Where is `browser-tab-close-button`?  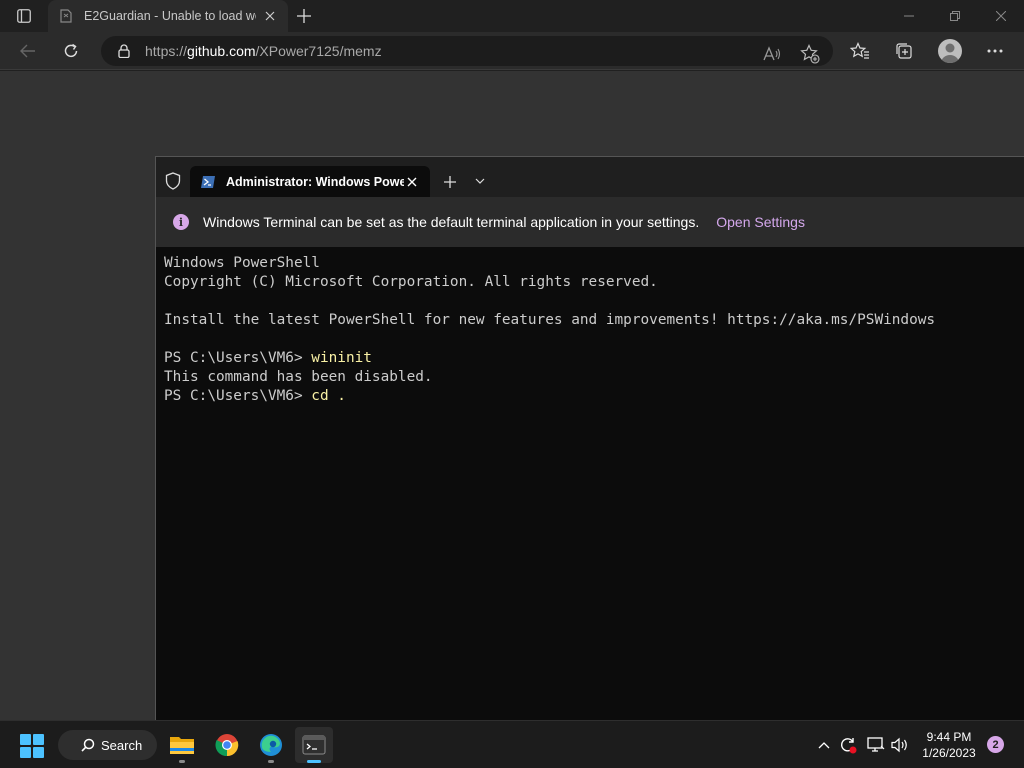 browser-tab-close-button is located at coordinates (270, 16).